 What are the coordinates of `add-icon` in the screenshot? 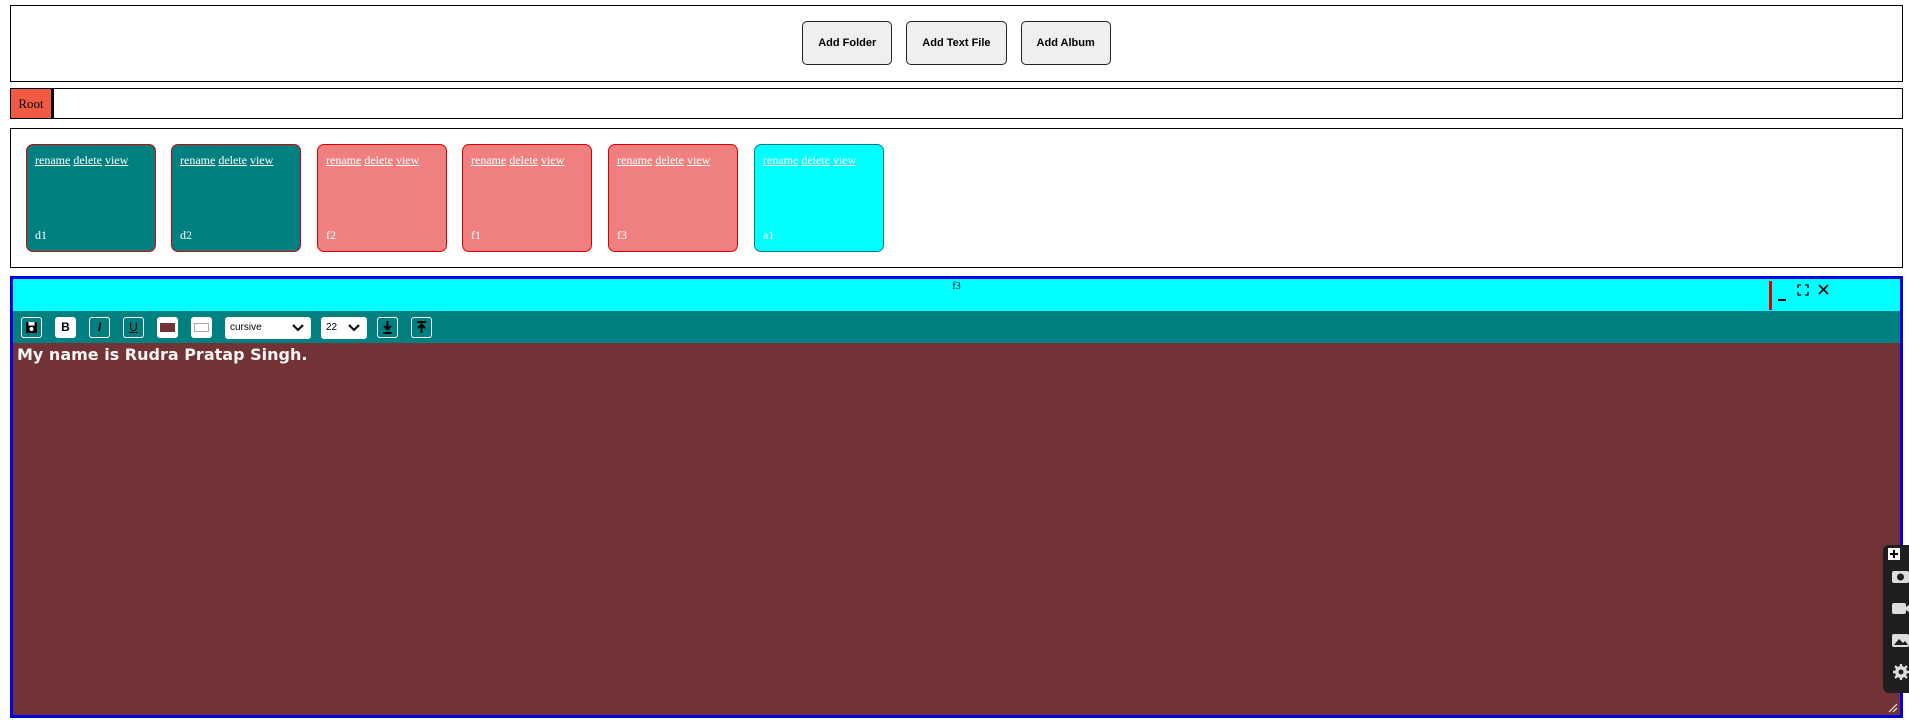 It's located at (1896, 556).